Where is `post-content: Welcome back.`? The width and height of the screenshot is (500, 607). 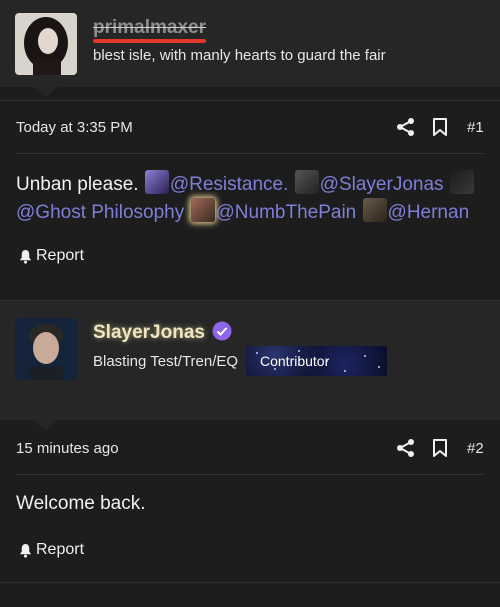
post-content: Welcome back. is located at coordinates (251, 503).